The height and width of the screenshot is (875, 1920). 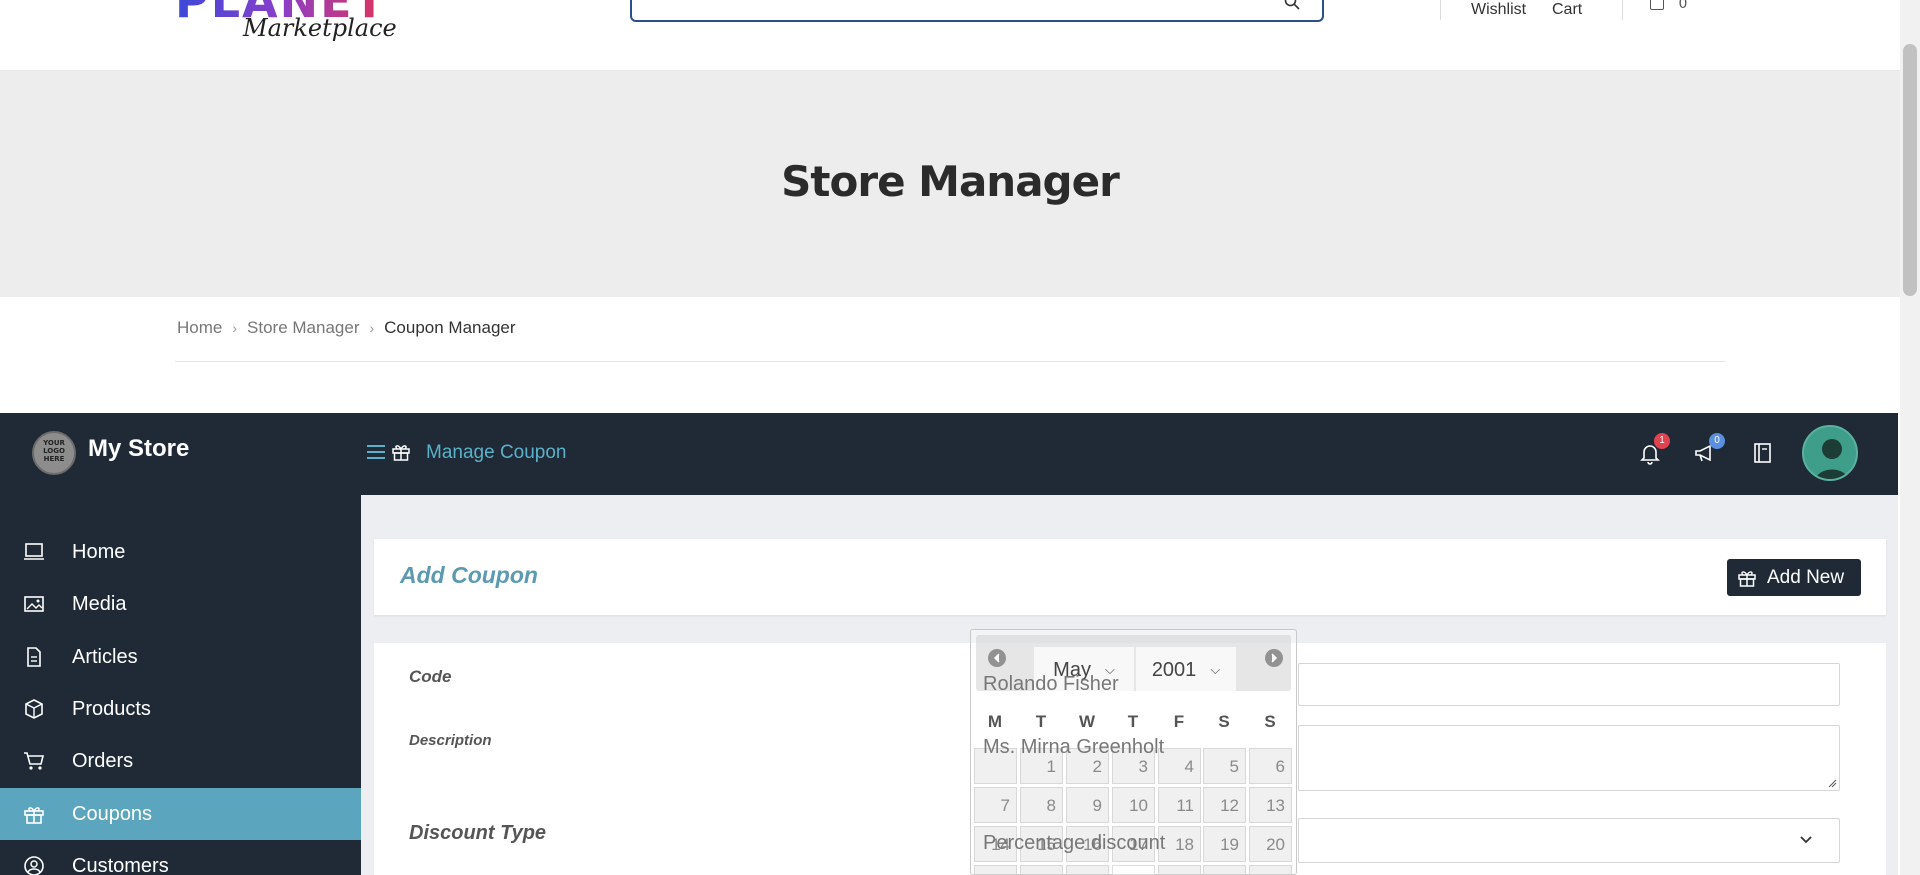 I want to click on cart-icon, so click(x=34, y=761).